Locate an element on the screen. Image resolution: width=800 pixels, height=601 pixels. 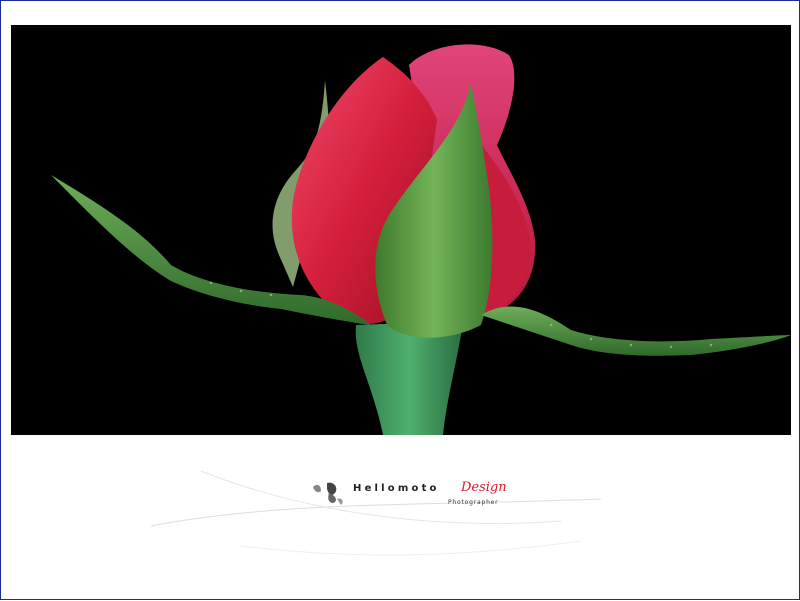
brand-name: Hellomoto is located at coordinates (396, 488).